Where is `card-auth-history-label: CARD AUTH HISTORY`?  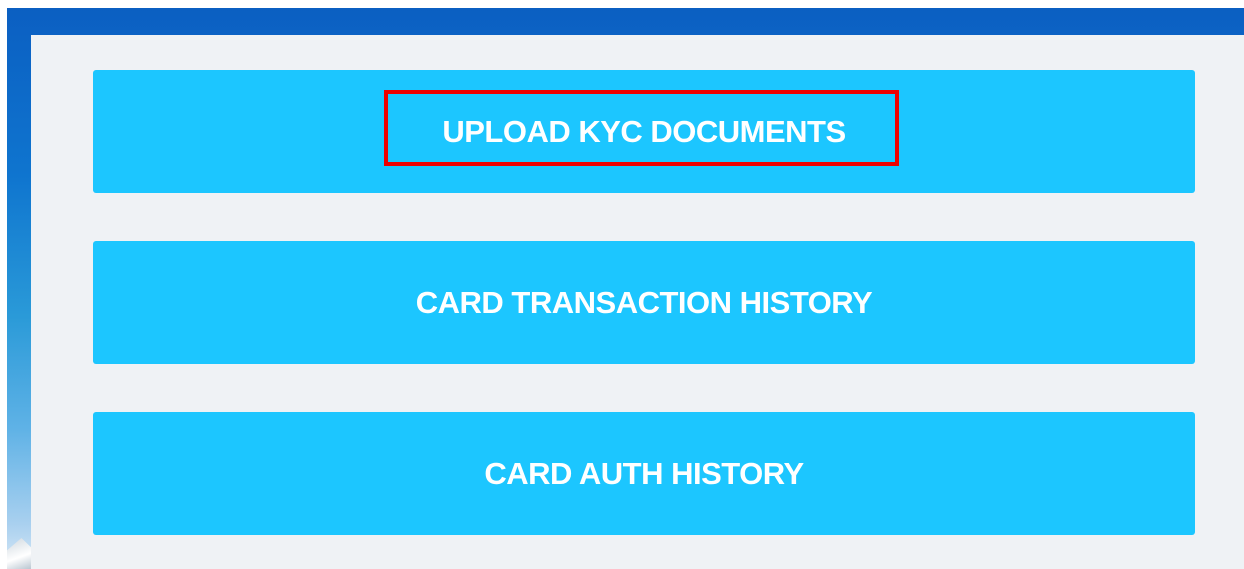 card-auth-history-label: CARD AUTH HISTORY is located at coordinates (644, 473).